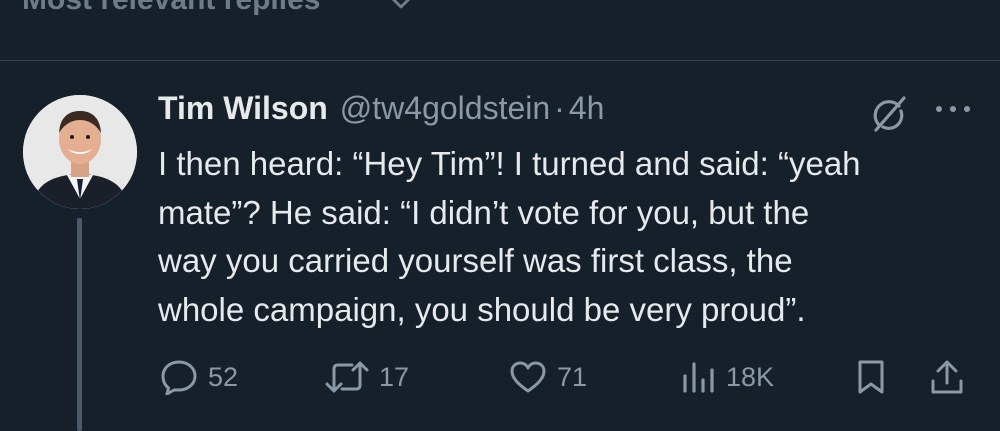 The image size is (1000, 431). I want to click on avatar-photo, so click(80, 152).